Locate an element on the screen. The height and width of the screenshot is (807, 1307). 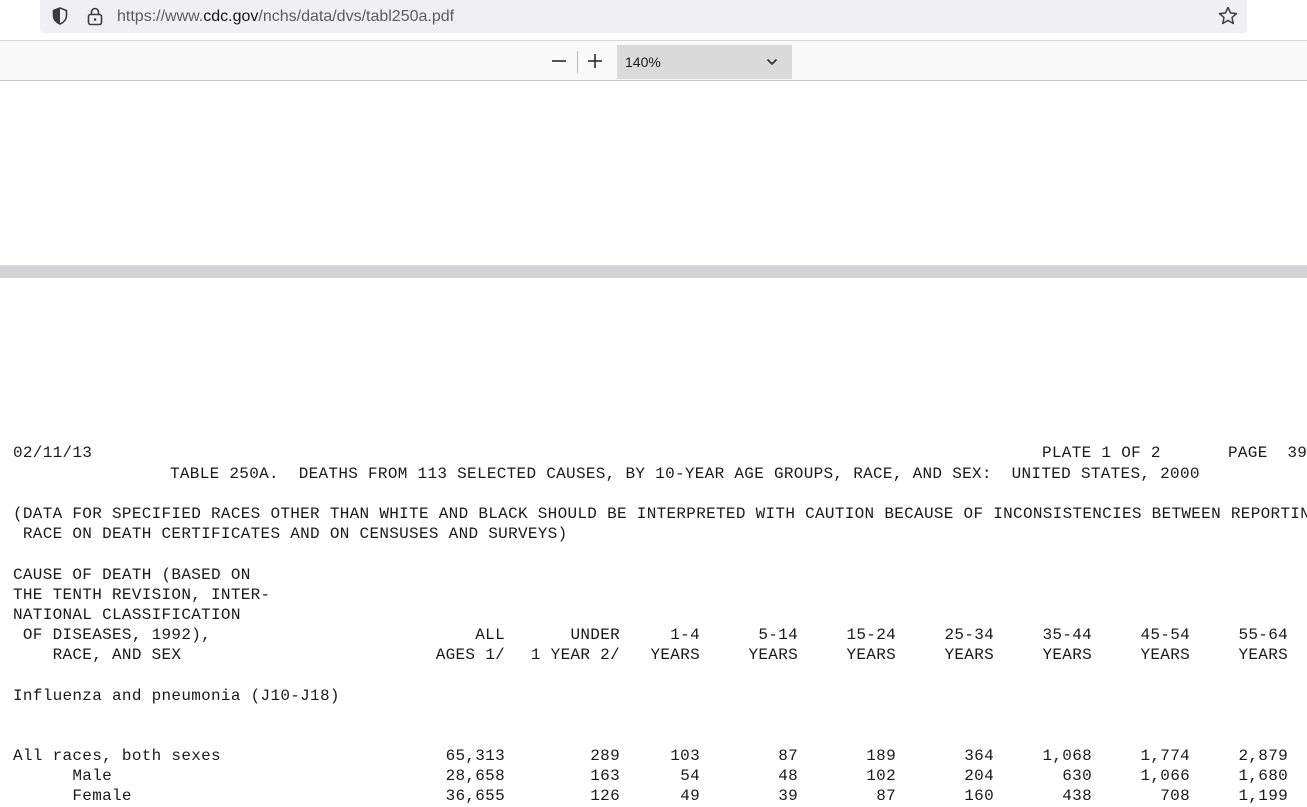
table-cell: 189 is located at coordinates (881, 756).